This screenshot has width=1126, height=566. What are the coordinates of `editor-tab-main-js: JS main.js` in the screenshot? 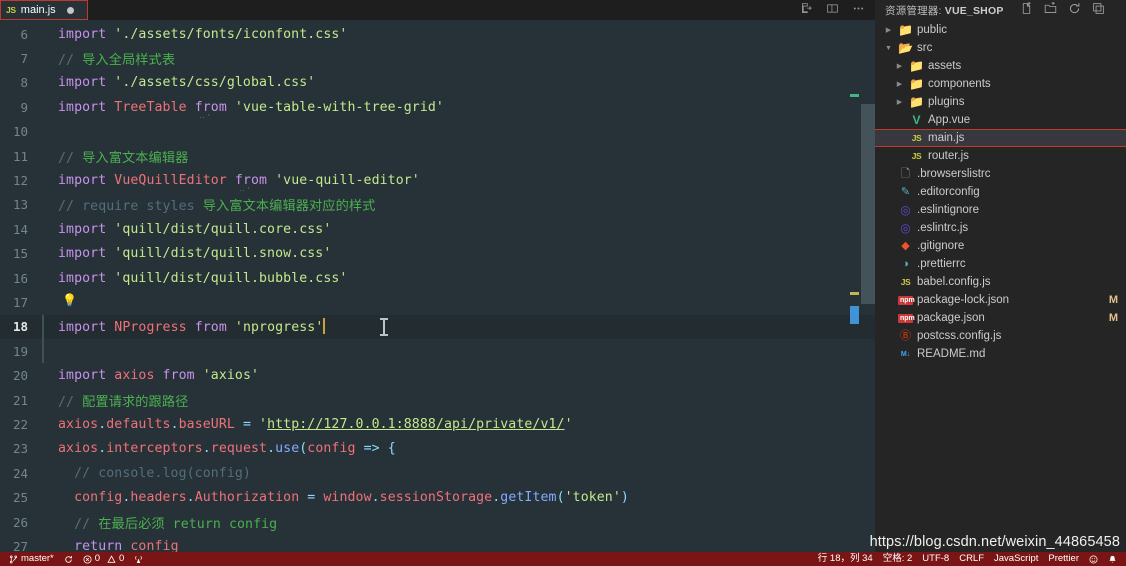 It's located at (44, 10).